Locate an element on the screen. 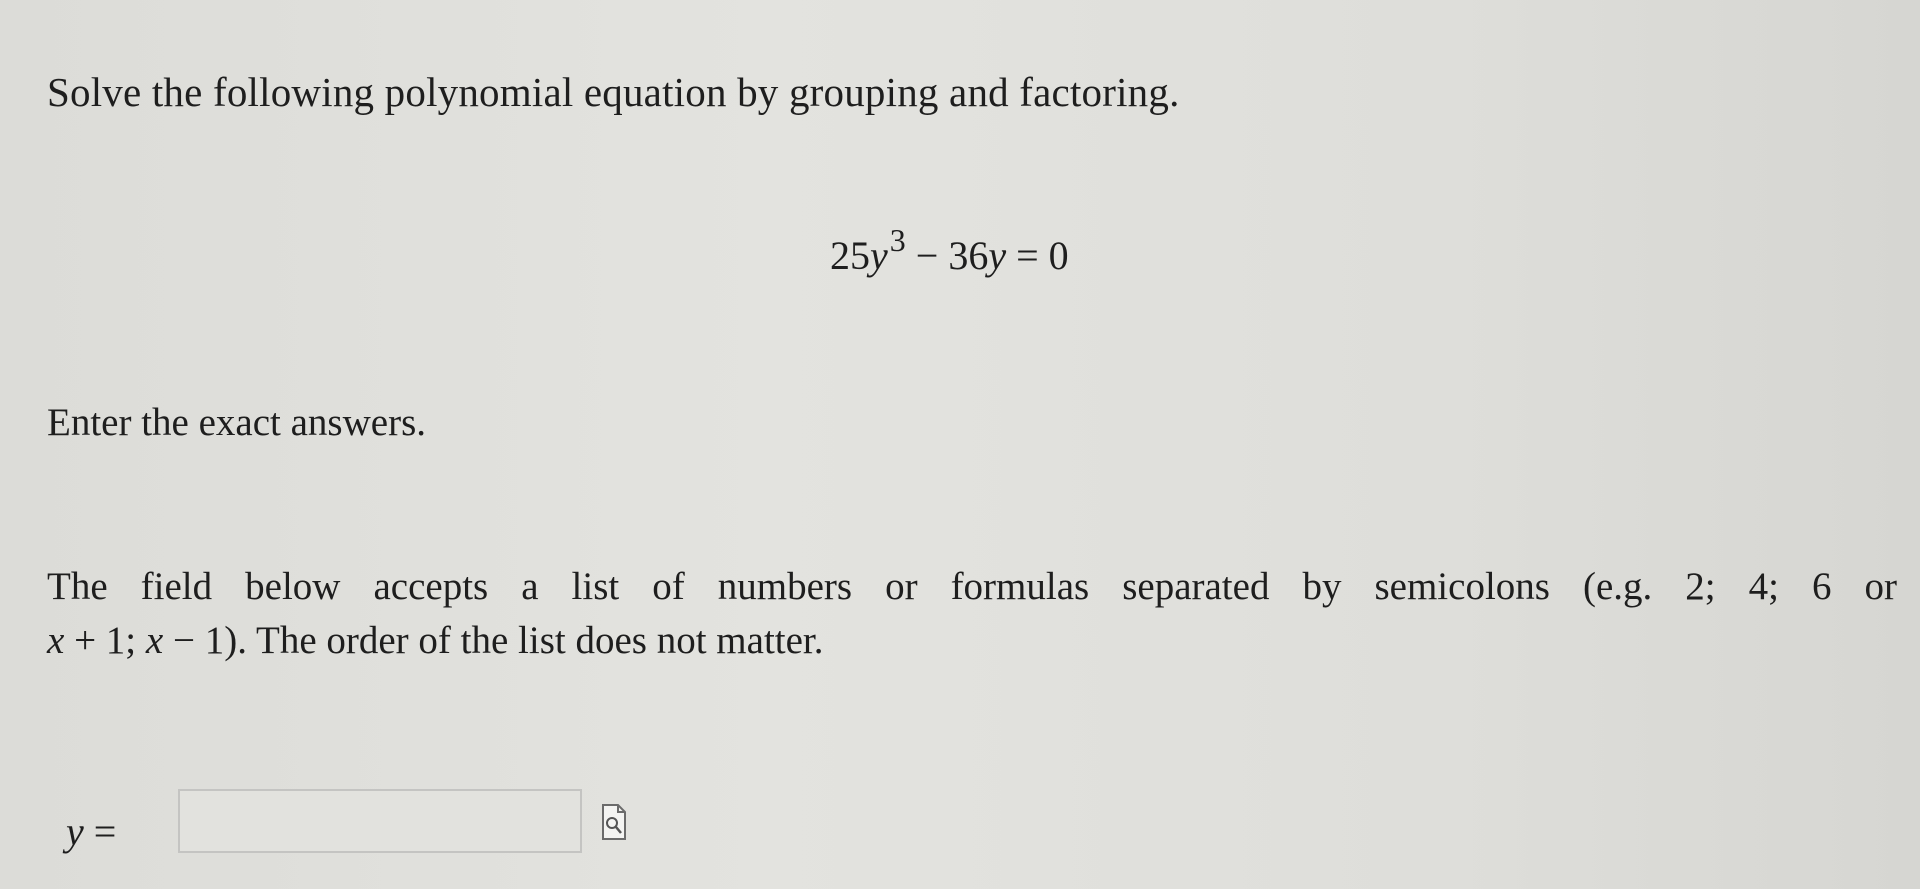  equation-var: y is located at coordinates (879, 255).